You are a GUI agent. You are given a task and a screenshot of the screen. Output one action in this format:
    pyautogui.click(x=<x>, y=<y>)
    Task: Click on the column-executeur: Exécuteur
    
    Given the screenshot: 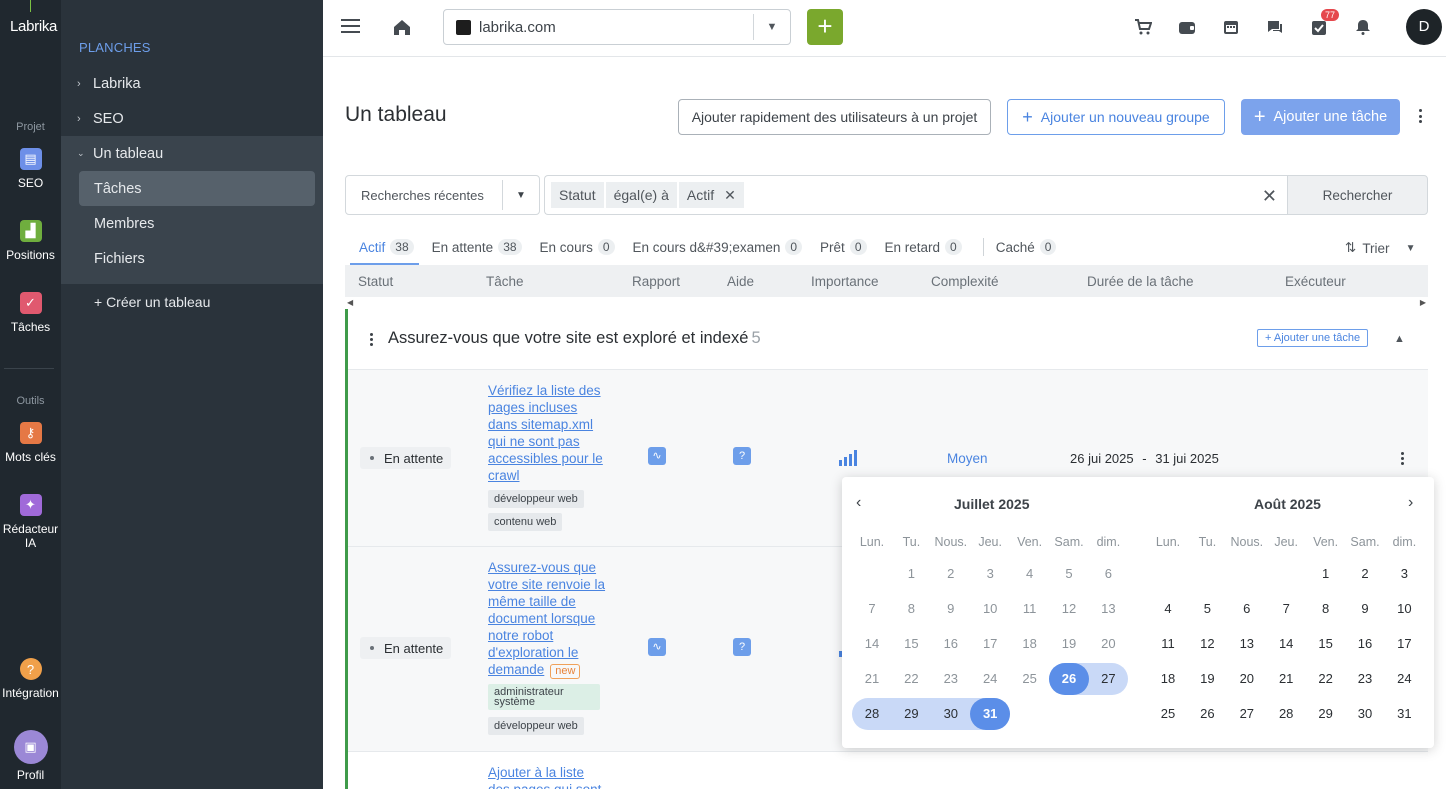 What is the action you would take?
    pyautogui.click(x=1315, y=281)
    